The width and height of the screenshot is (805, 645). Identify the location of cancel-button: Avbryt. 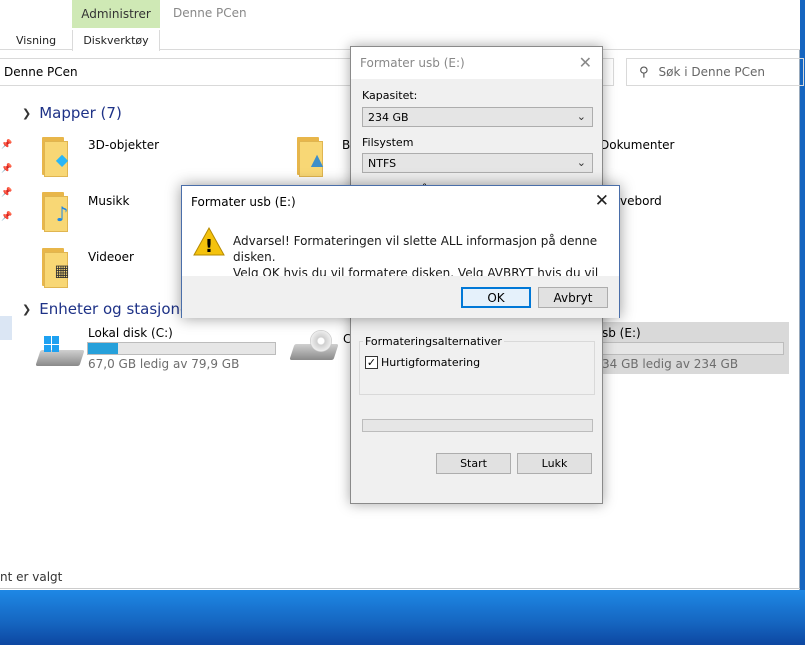
(573, 297).